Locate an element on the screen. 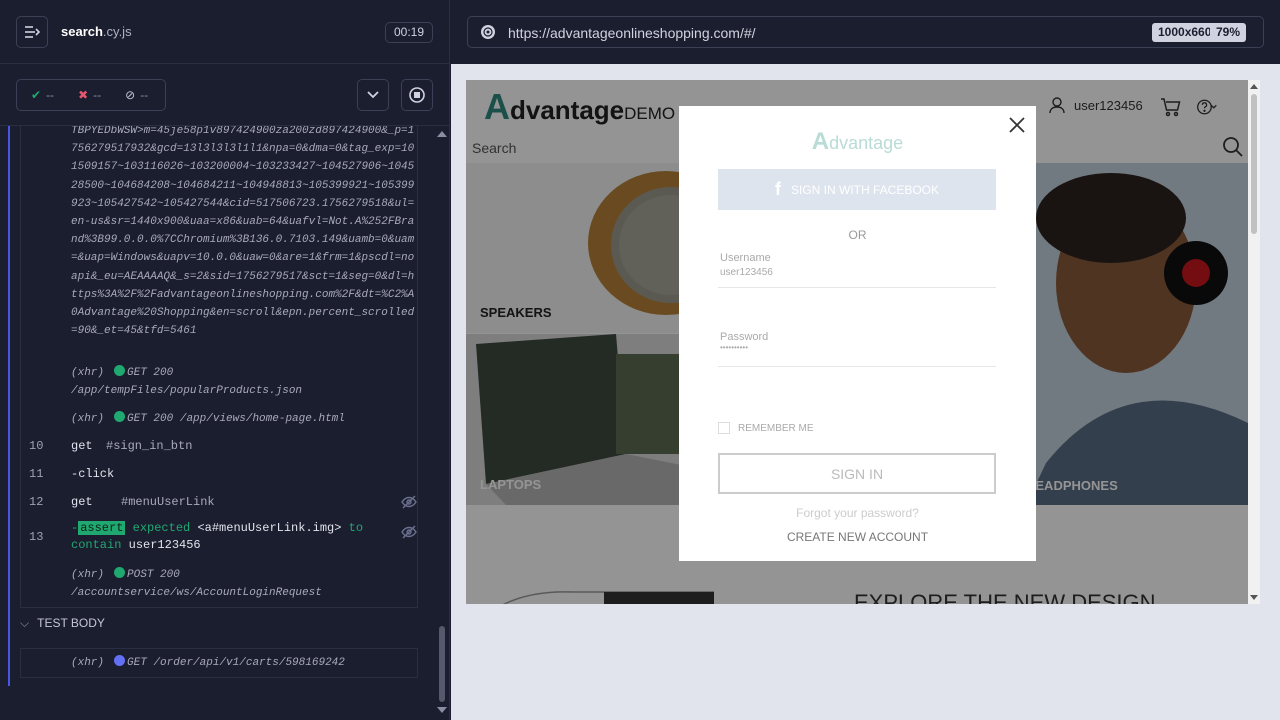 The image size is (1280, 720). command-name: -click is located at coordinates (93, 474).